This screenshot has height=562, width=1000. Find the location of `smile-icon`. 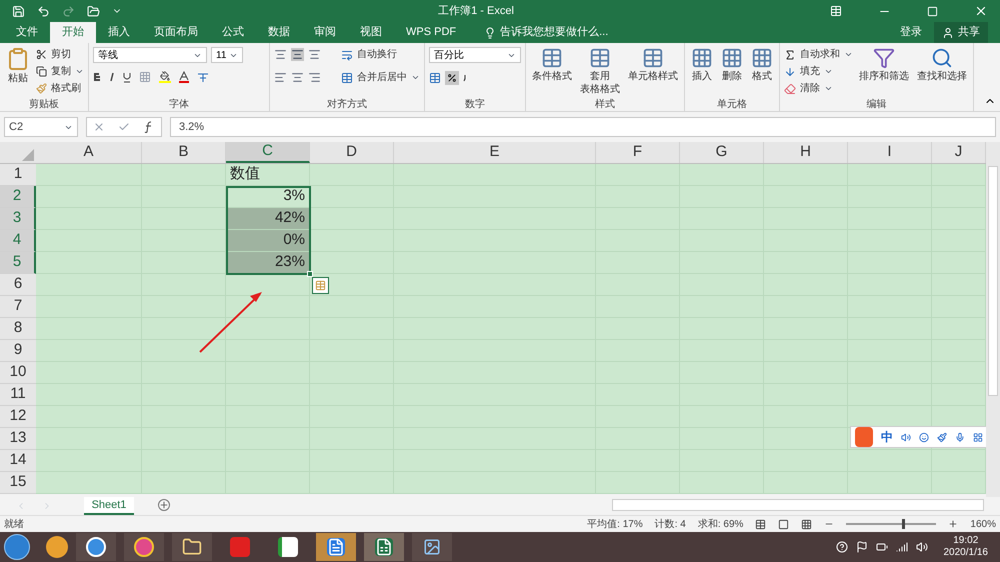

smile-icon is located at coordinates (924, 437).